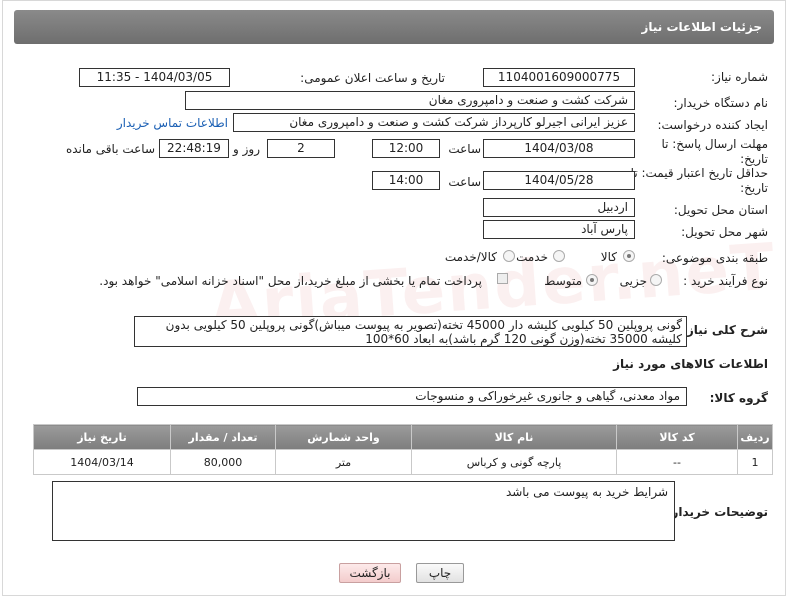 Image resolution: width=788 pixels, height=598 pixels. What do you see at coordinates (720, 210) in the screenshot?
I see `province-label: استان محل تحویل:` at bounding box center [720, 210].